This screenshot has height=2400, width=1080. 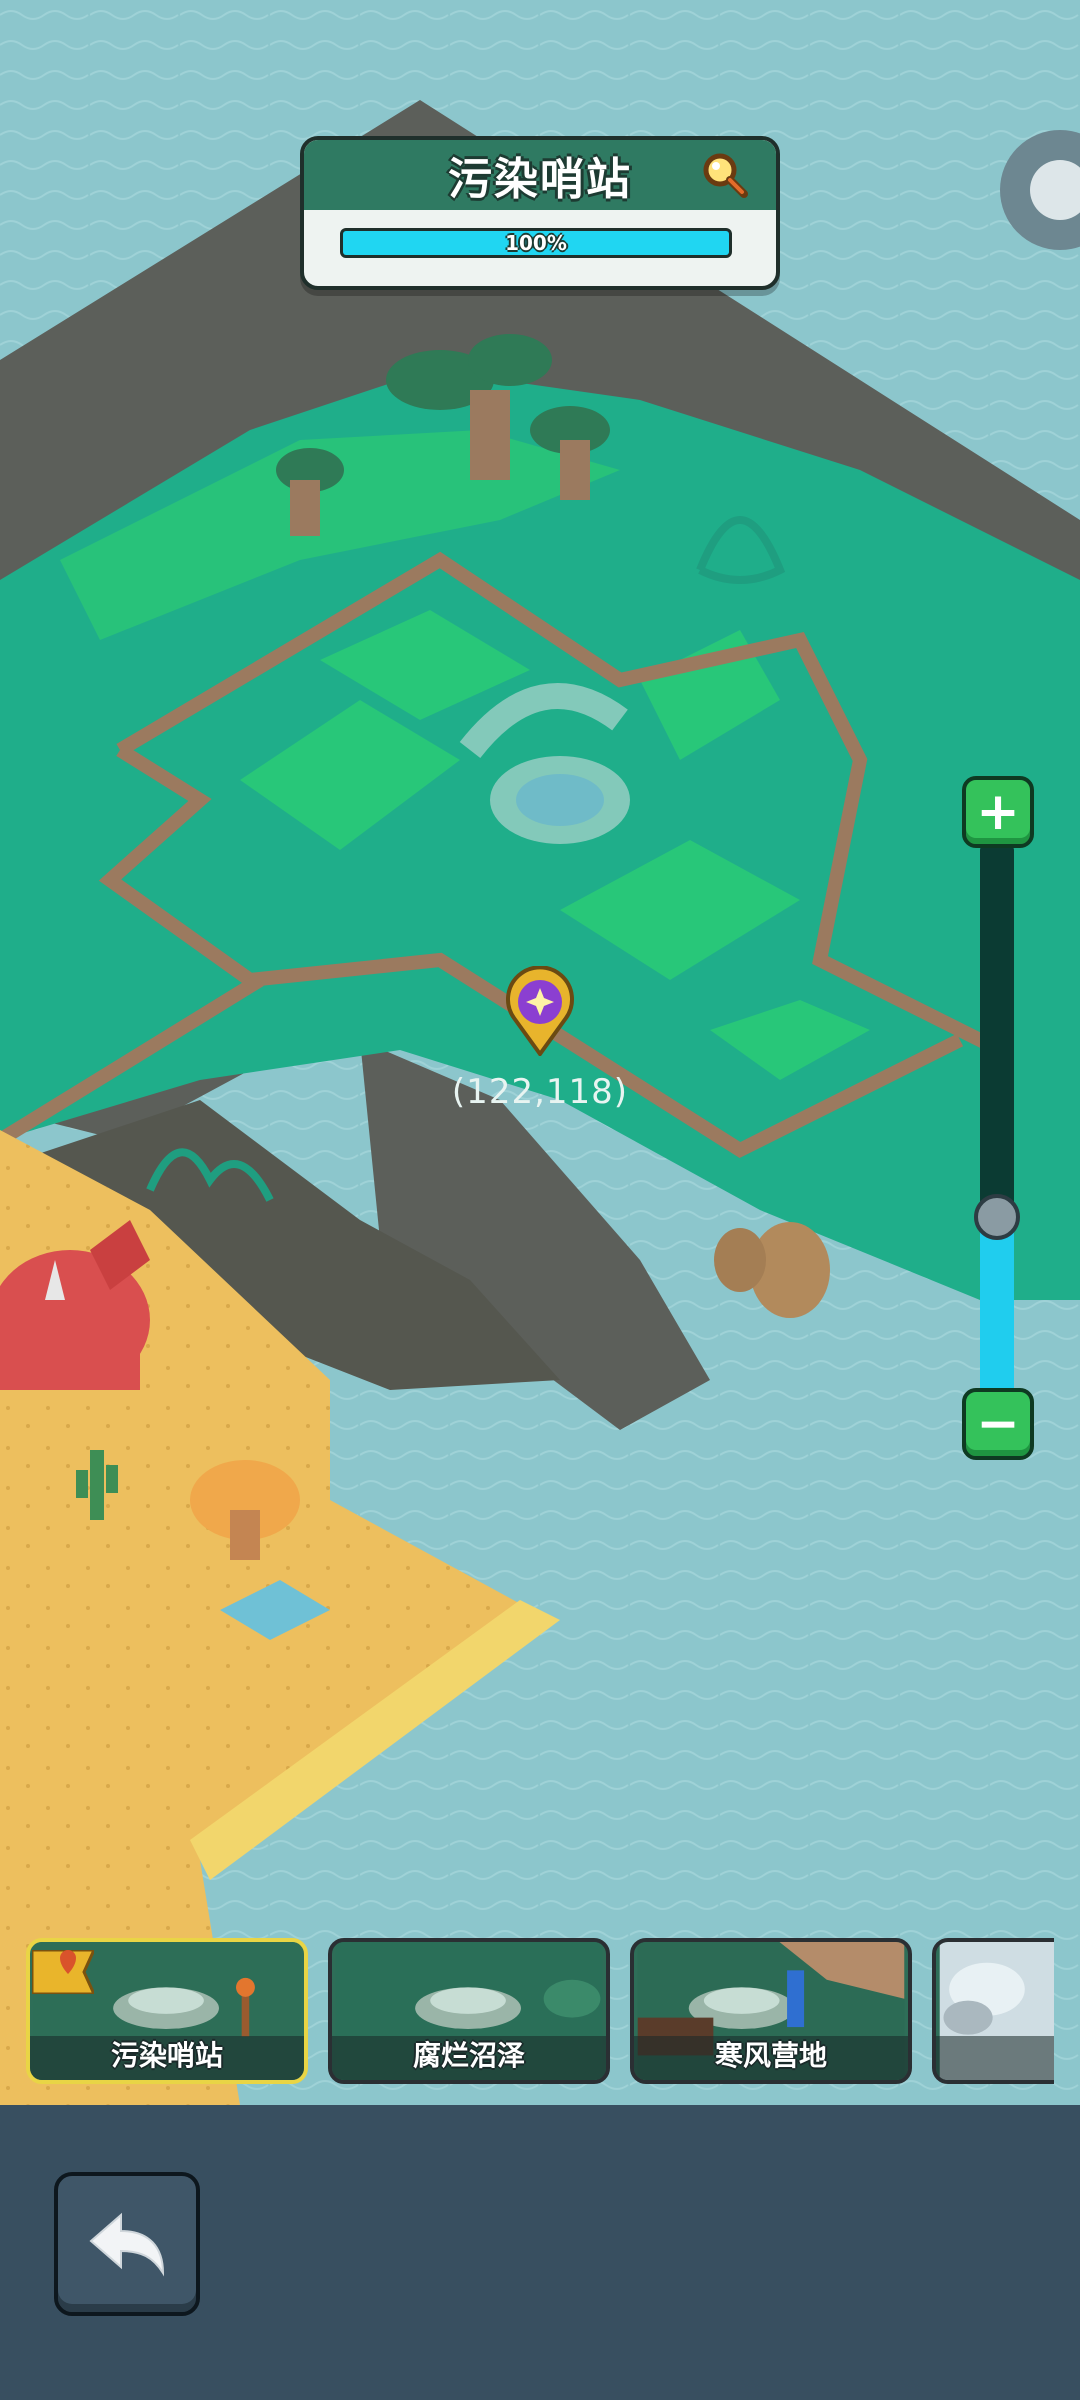 What do you see at coordinates (771, 2011) in the screenshot?
I see `region-card: 寒风营地` at bounding box center [771, 2011].